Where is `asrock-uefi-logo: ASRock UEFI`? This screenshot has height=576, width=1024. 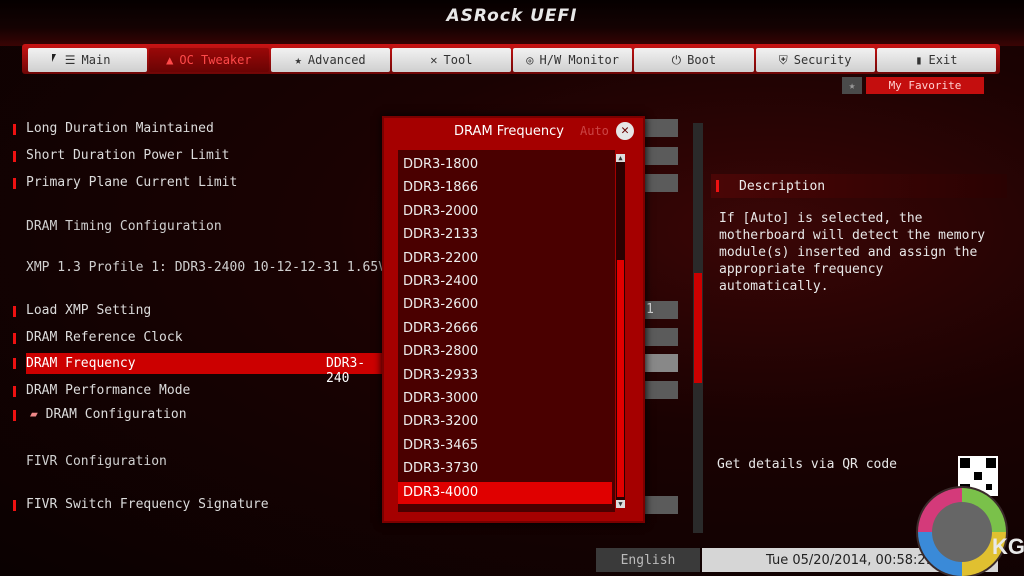
asrock-uefi-logo: ASRock UEFI is located at coordinates (512, 16).